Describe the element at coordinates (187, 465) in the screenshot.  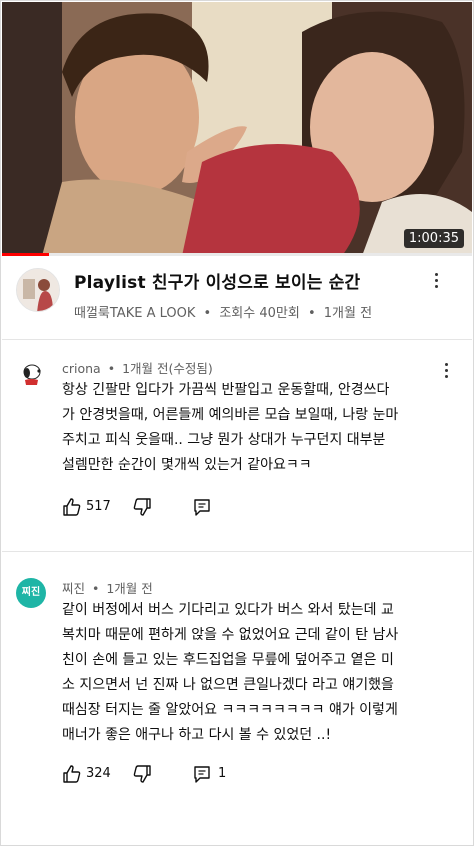
I see `comment-line: 설렘만한 순간이 몇개씩 있는거 같아요ㅋㅋ` at that location.